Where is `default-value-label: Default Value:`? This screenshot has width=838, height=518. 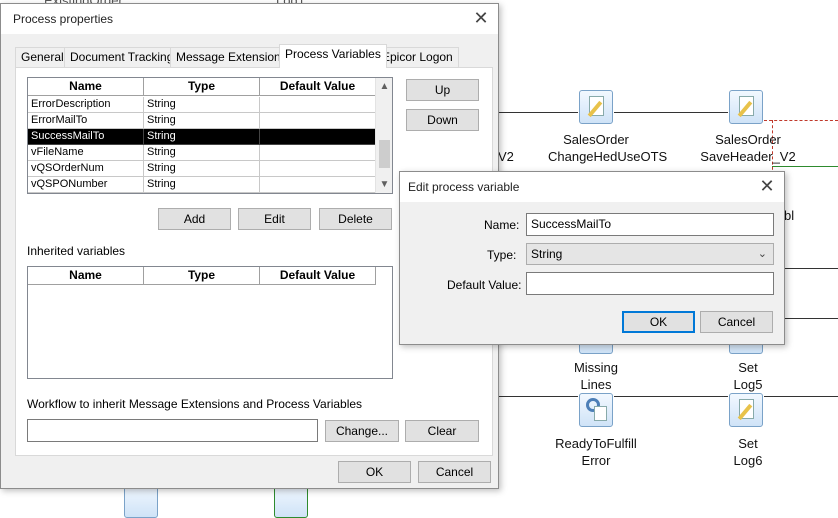
default-value-label: Default Value: is located at coordinates (484, 285).